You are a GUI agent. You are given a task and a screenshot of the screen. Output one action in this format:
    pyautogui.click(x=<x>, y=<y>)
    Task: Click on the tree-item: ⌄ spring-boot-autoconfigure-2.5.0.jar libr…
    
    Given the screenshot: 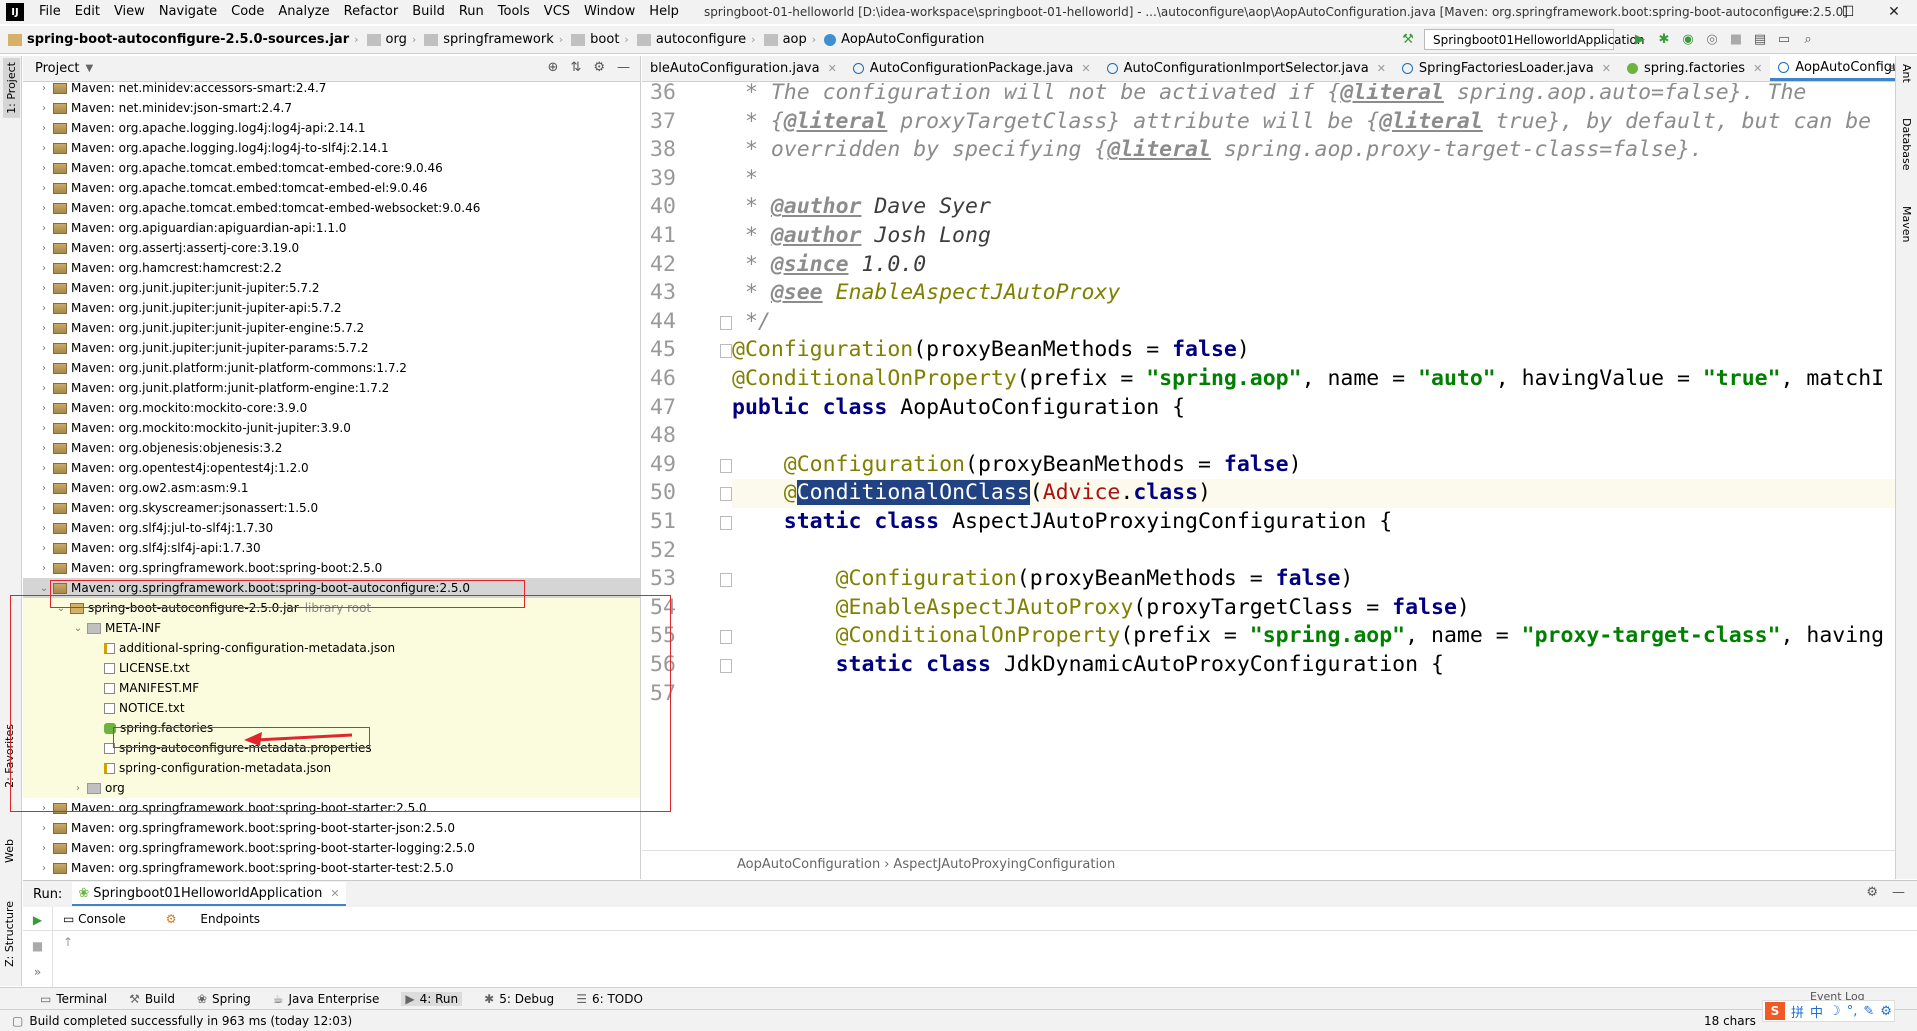 What is the action you would take?
    pyautogui.click(x=331, y=608)
    